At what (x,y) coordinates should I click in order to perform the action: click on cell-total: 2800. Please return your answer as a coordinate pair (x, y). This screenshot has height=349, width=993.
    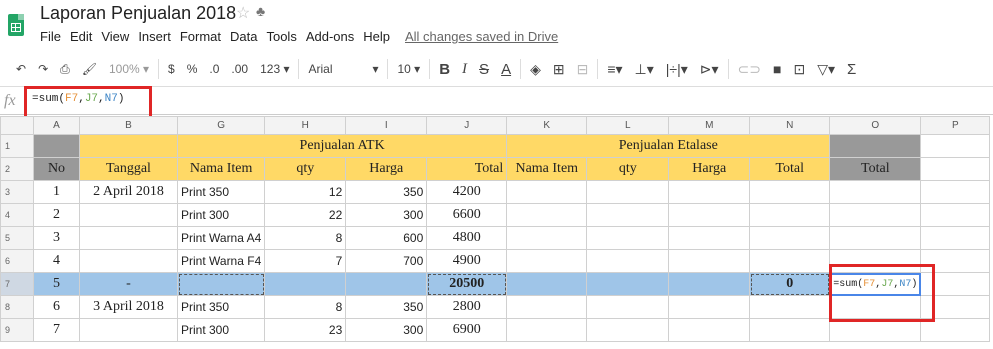
    Looking at the image, I should click on (467, 307).